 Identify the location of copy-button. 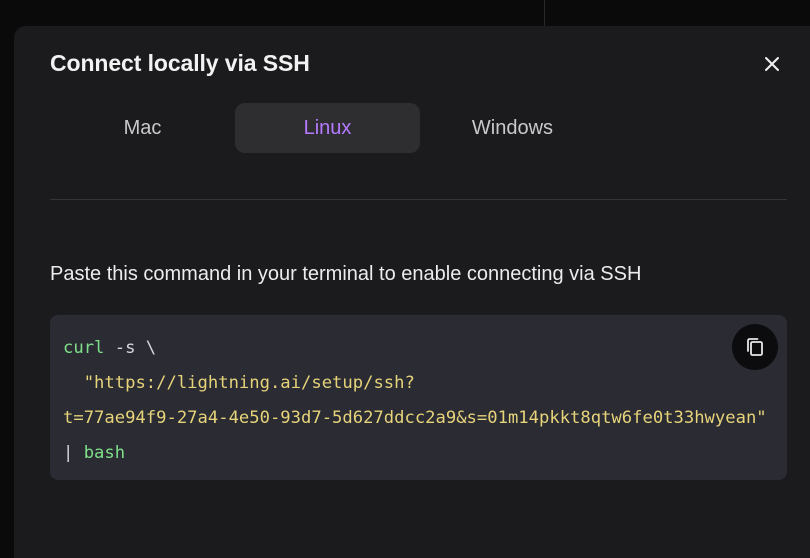
(755, 347).